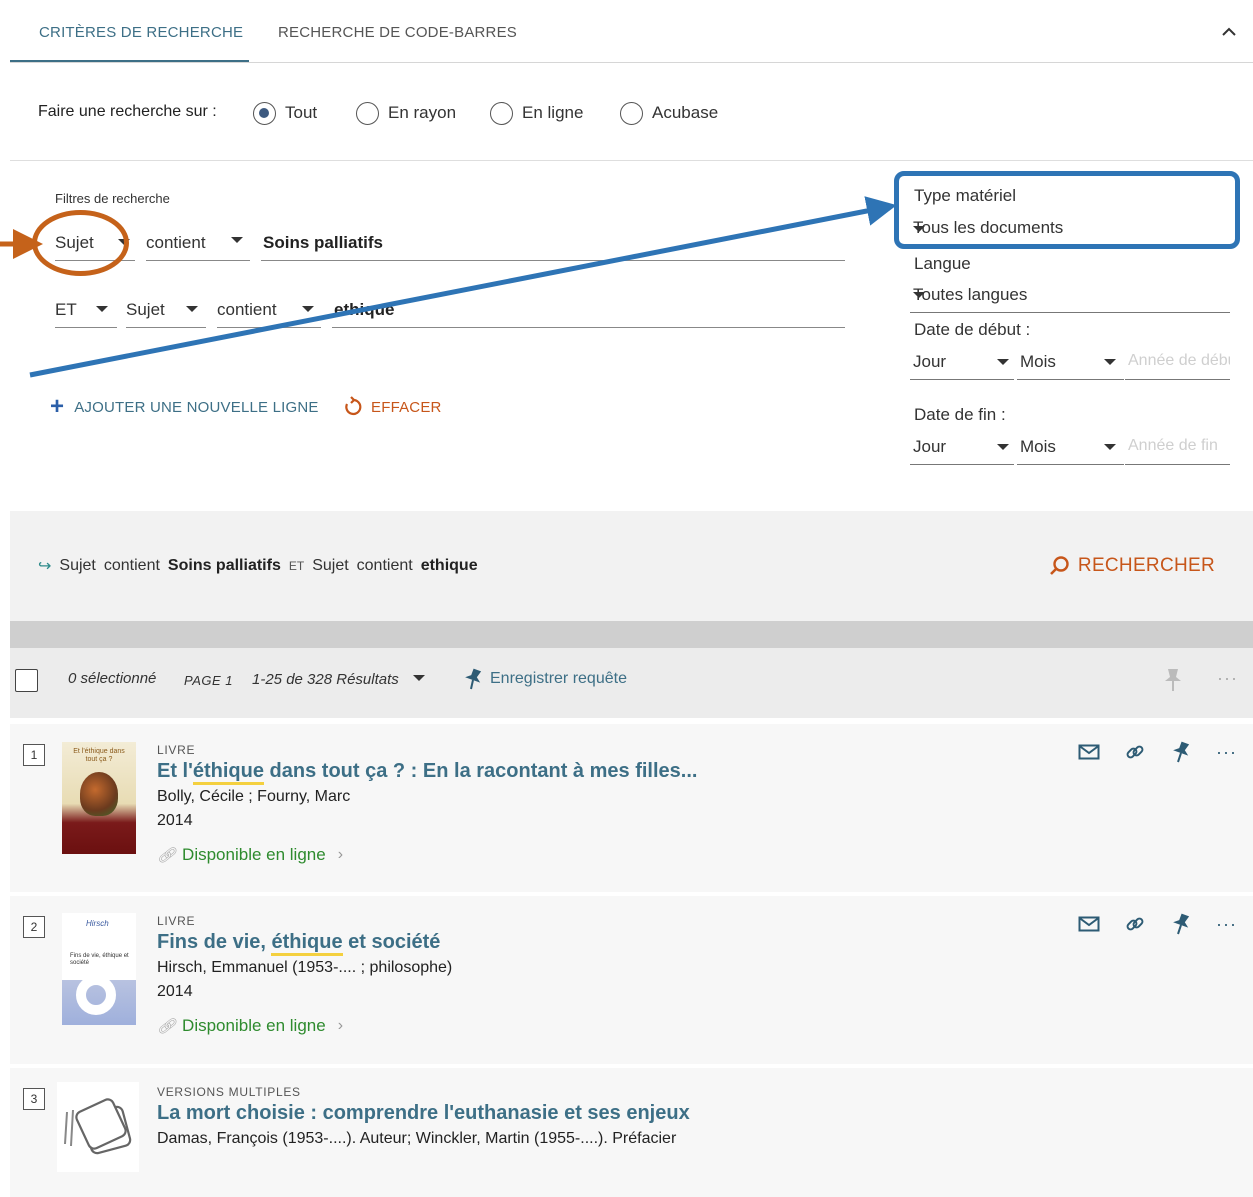 Image resolution: width=1253 pixels, height=1197 pixels. I want to click on result-author: Bolly, Cécile ; Fourny, Marc, so click(254, 796).